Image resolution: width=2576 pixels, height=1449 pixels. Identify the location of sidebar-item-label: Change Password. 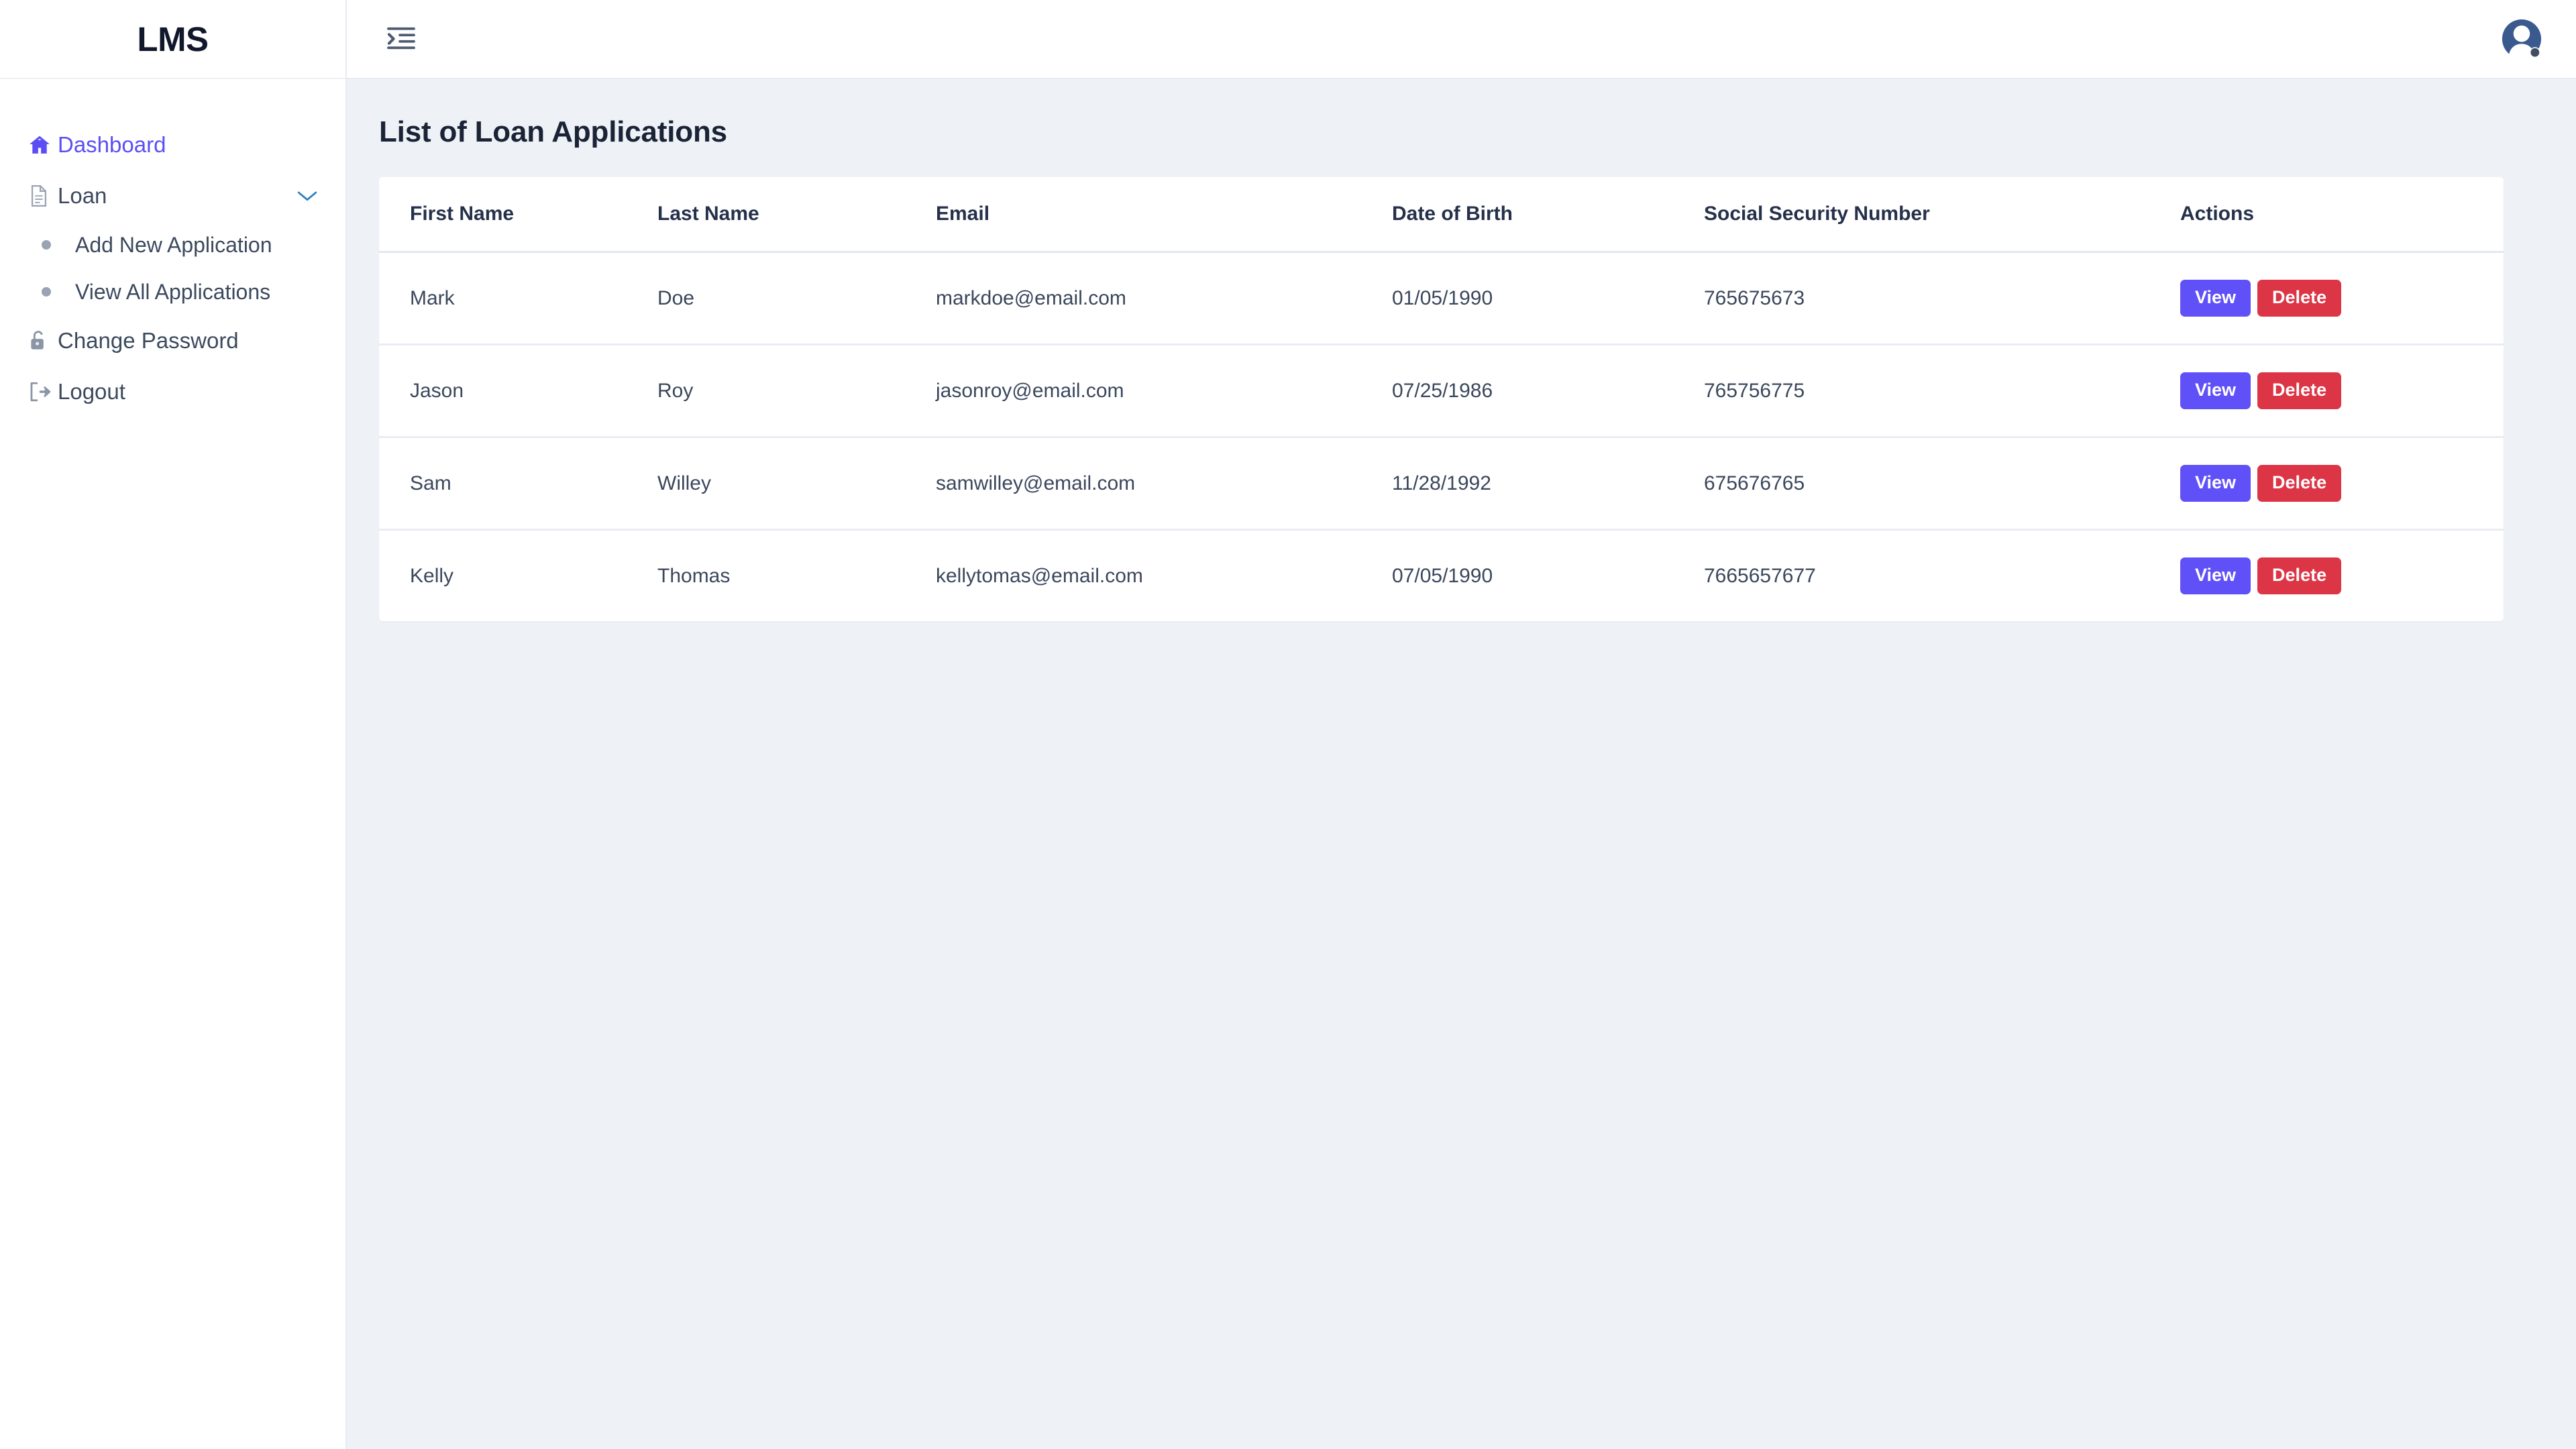
(148, 340).